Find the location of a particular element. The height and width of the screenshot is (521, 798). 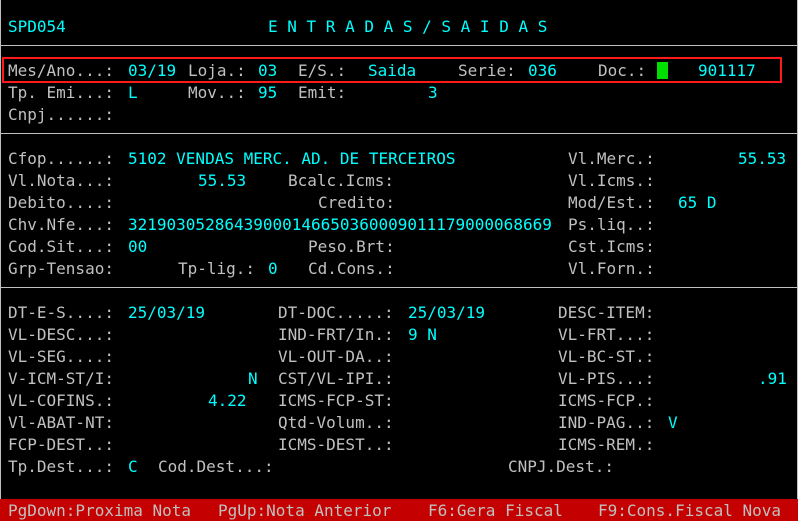

chv-nfe-label: Chv.Nfe...: is located at coordinates (61, 224).